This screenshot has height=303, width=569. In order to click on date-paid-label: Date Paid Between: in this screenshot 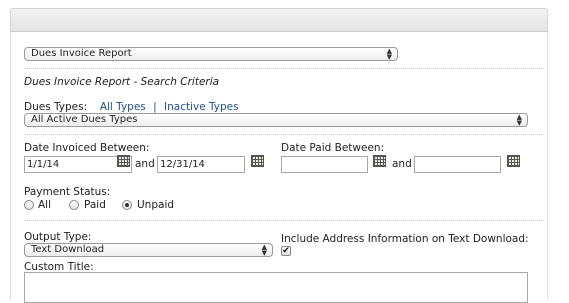, I will do `click(333, 148)`.